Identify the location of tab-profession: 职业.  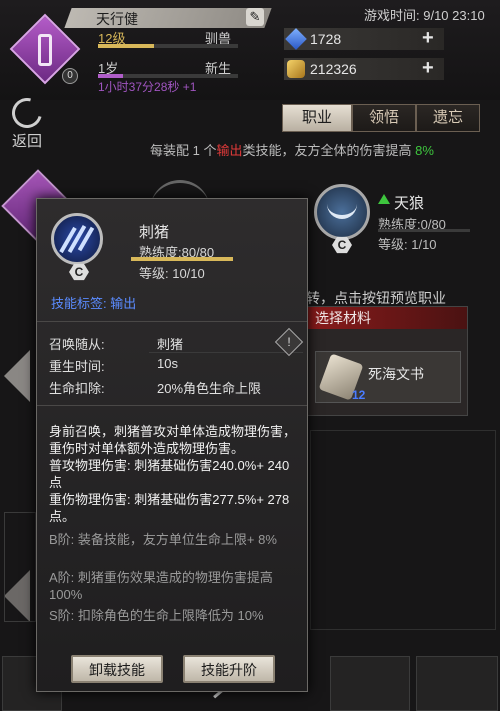
(317, 118).